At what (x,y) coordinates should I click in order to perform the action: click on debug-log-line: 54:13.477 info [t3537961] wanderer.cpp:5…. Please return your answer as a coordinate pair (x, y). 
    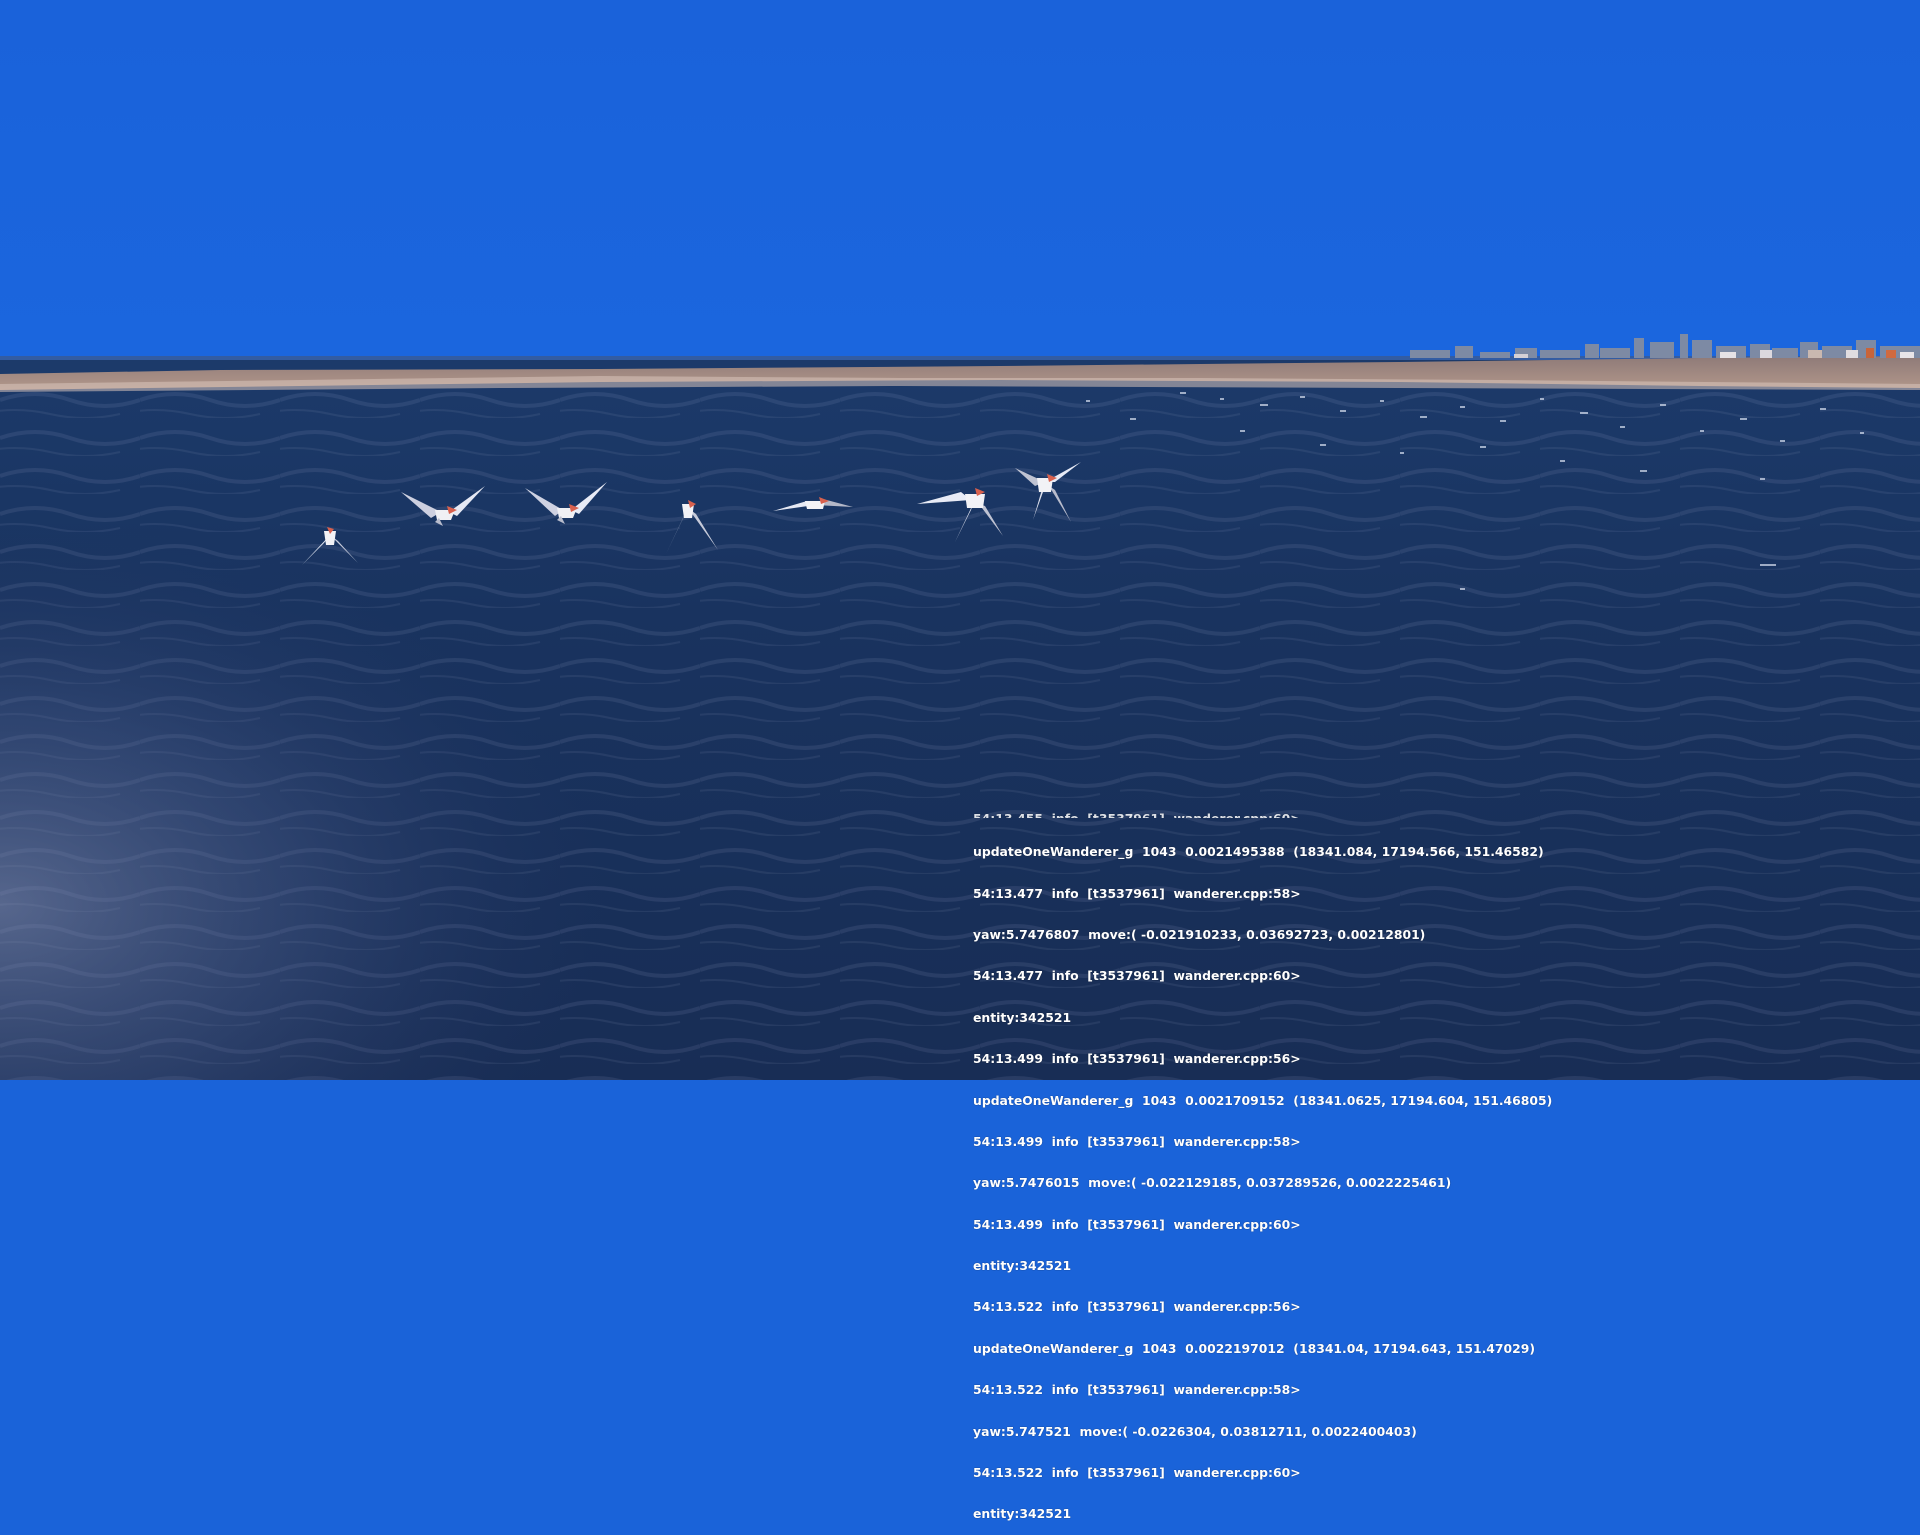
    Looking at the image, I should click on (1137, 893).